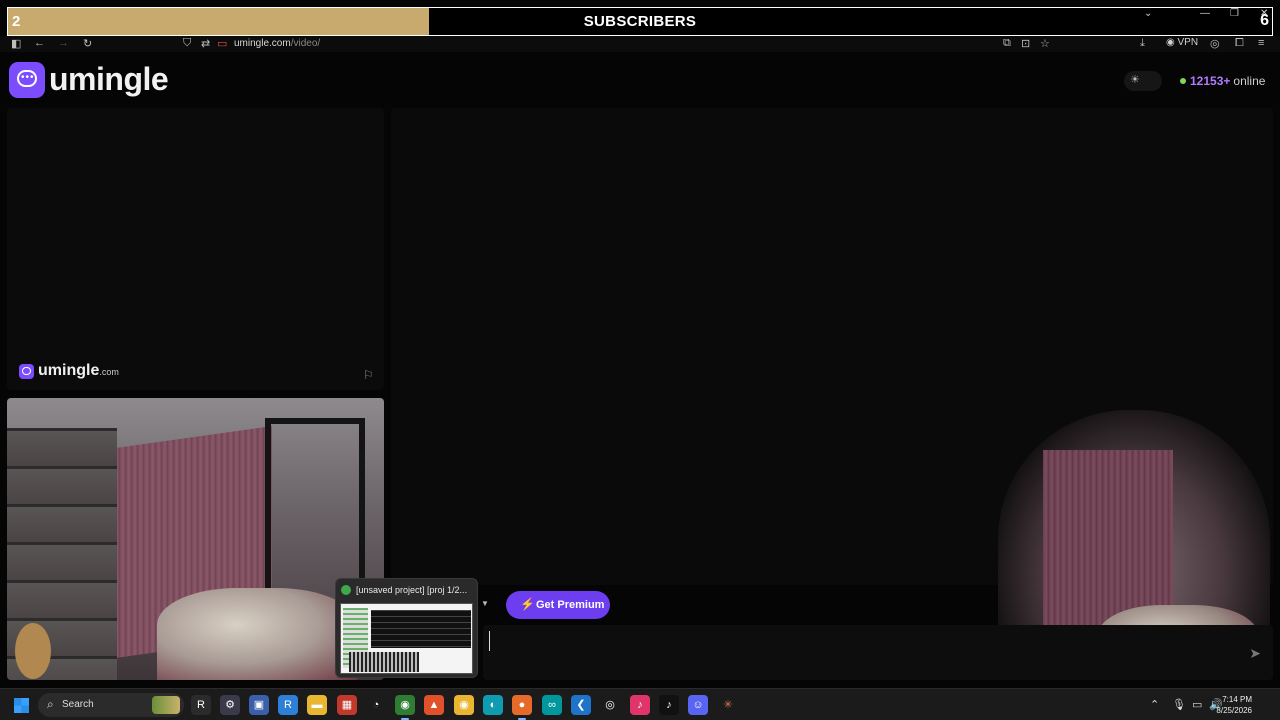 This screenshot has width=1280, height=720. What do you see at coordinates (1179, 704) in the screenshot?
I see `microphone-icon: 🎙` at bounding box center [1179, 704].